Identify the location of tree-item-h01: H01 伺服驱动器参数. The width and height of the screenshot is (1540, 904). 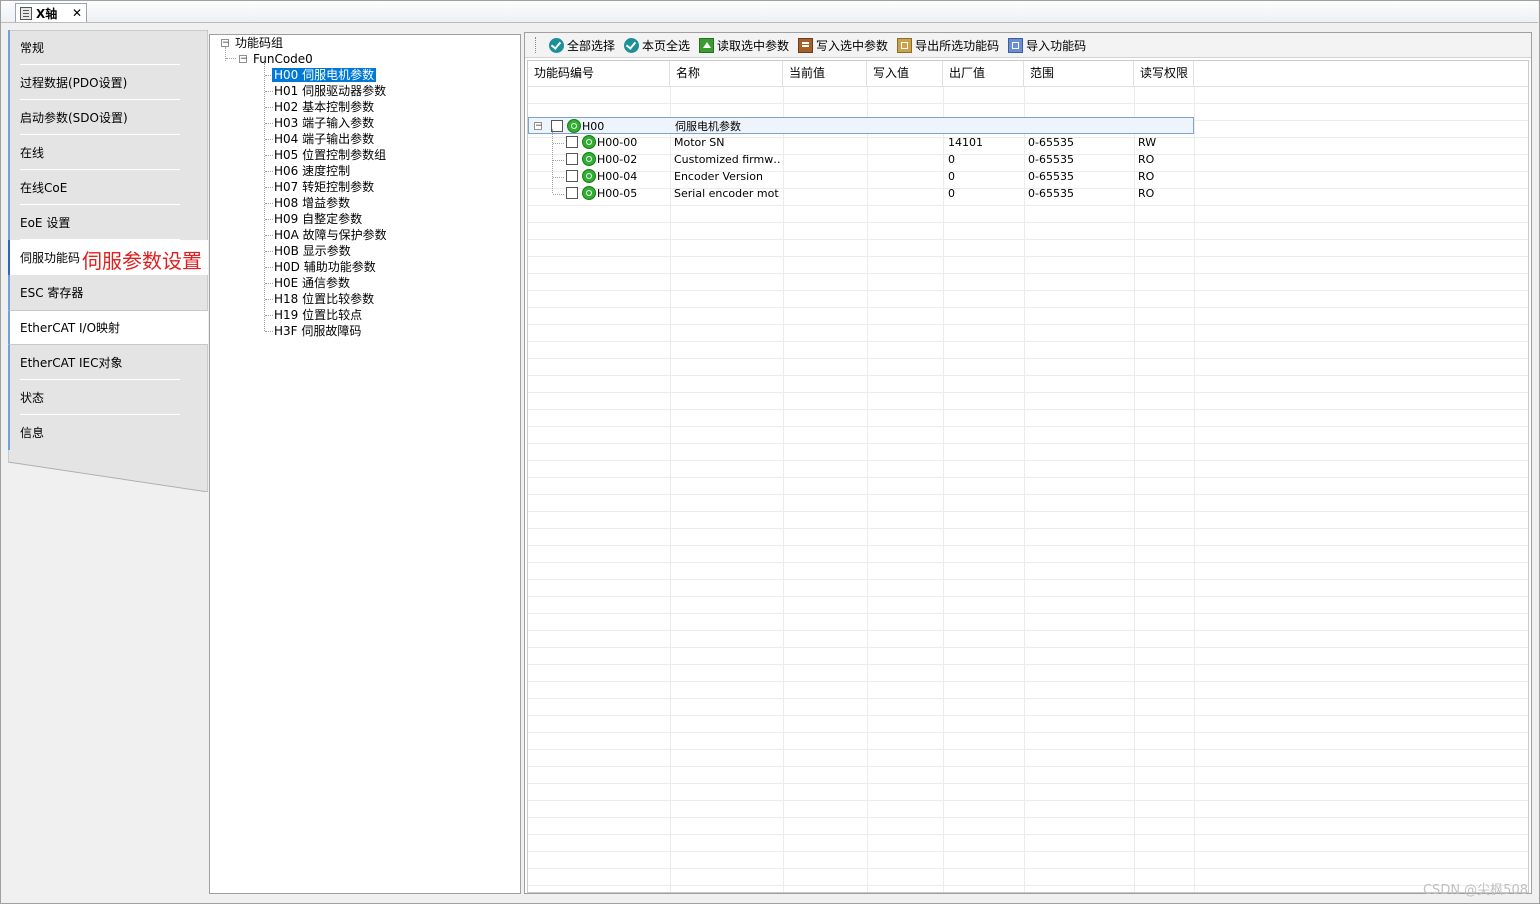
(330, 91).